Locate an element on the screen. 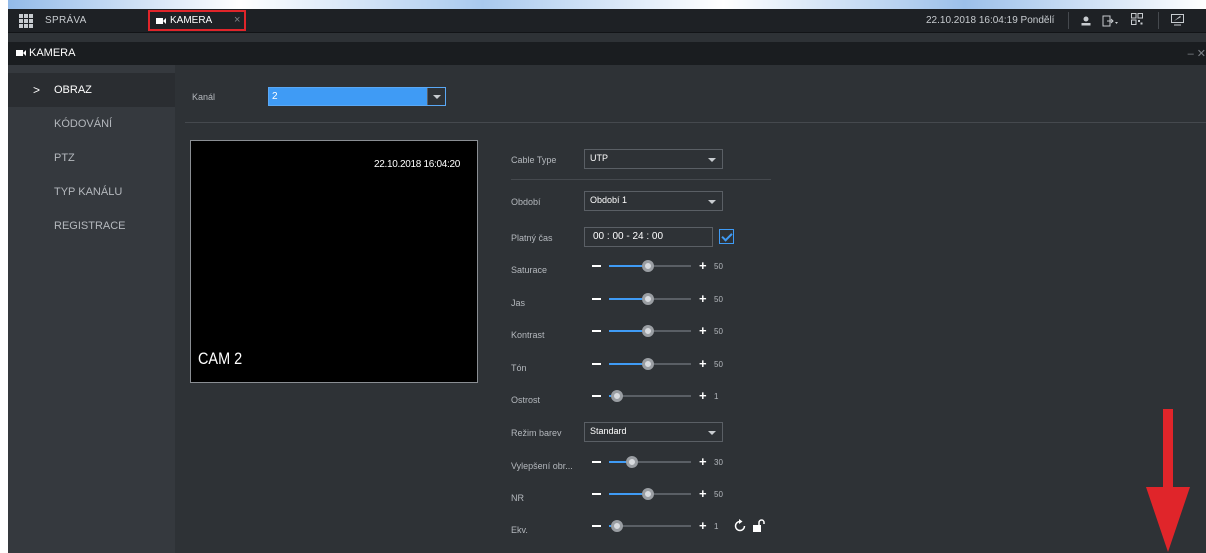 The height and width of the screenshot is (553, 1206). obdobi-label: Období is located at coordinates (526, 202).